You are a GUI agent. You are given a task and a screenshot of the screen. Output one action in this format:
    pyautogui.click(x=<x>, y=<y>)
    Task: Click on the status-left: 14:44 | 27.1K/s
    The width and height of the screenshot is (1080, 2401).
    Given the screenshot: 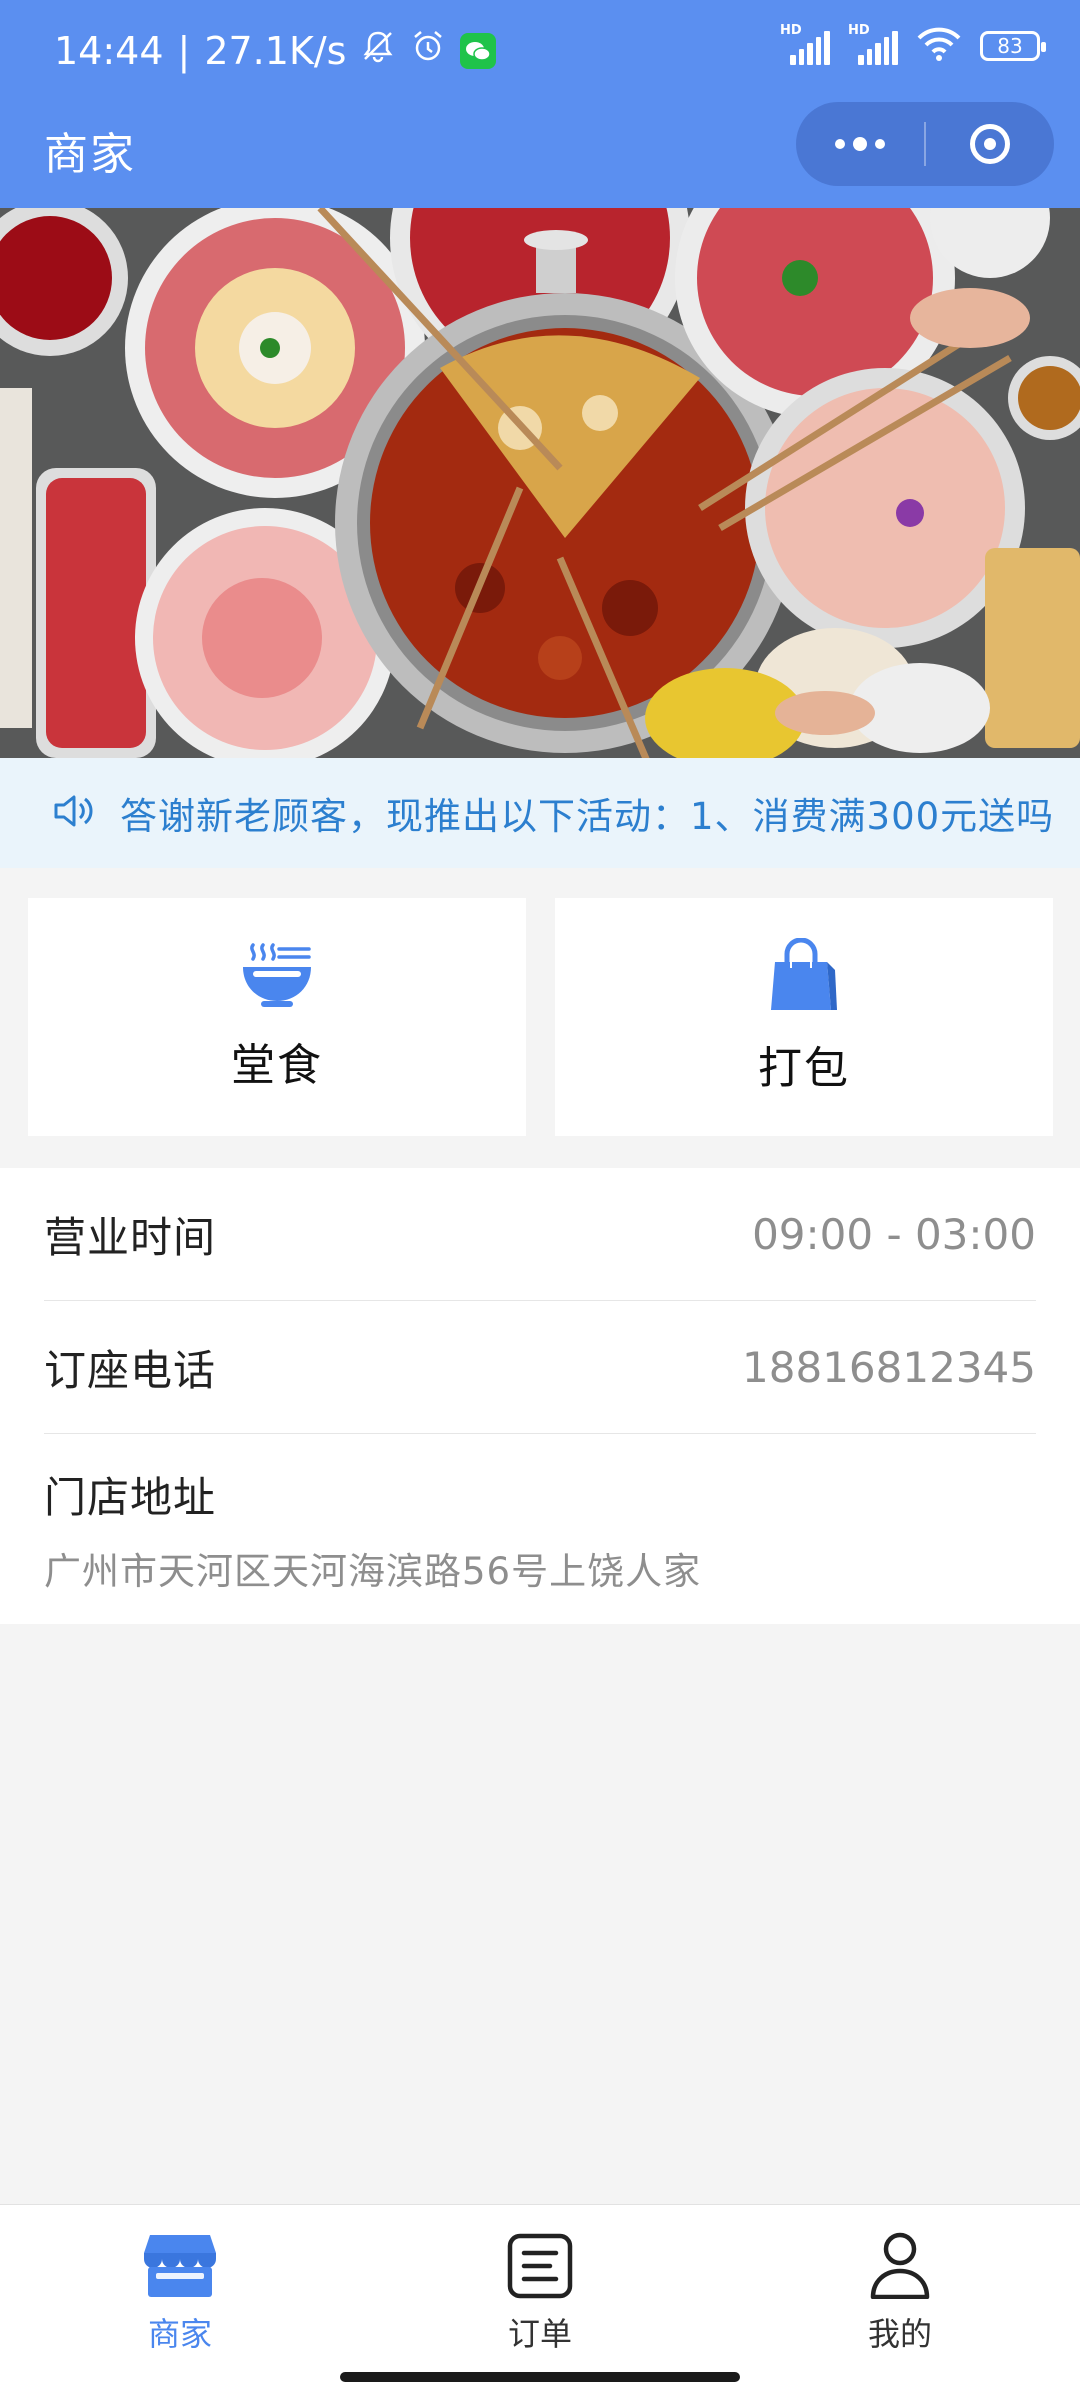 What is the action you would take?
    pyautogui.click(x=275, y=50)
    